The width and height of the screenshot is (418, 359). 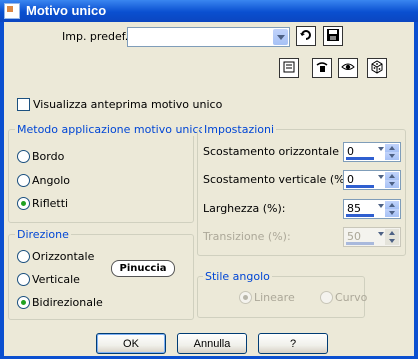 What do you see at coordinates (360, 158) in the screenshot?
I see `h-offset-slider-bar` at bounding box center [360, 158].